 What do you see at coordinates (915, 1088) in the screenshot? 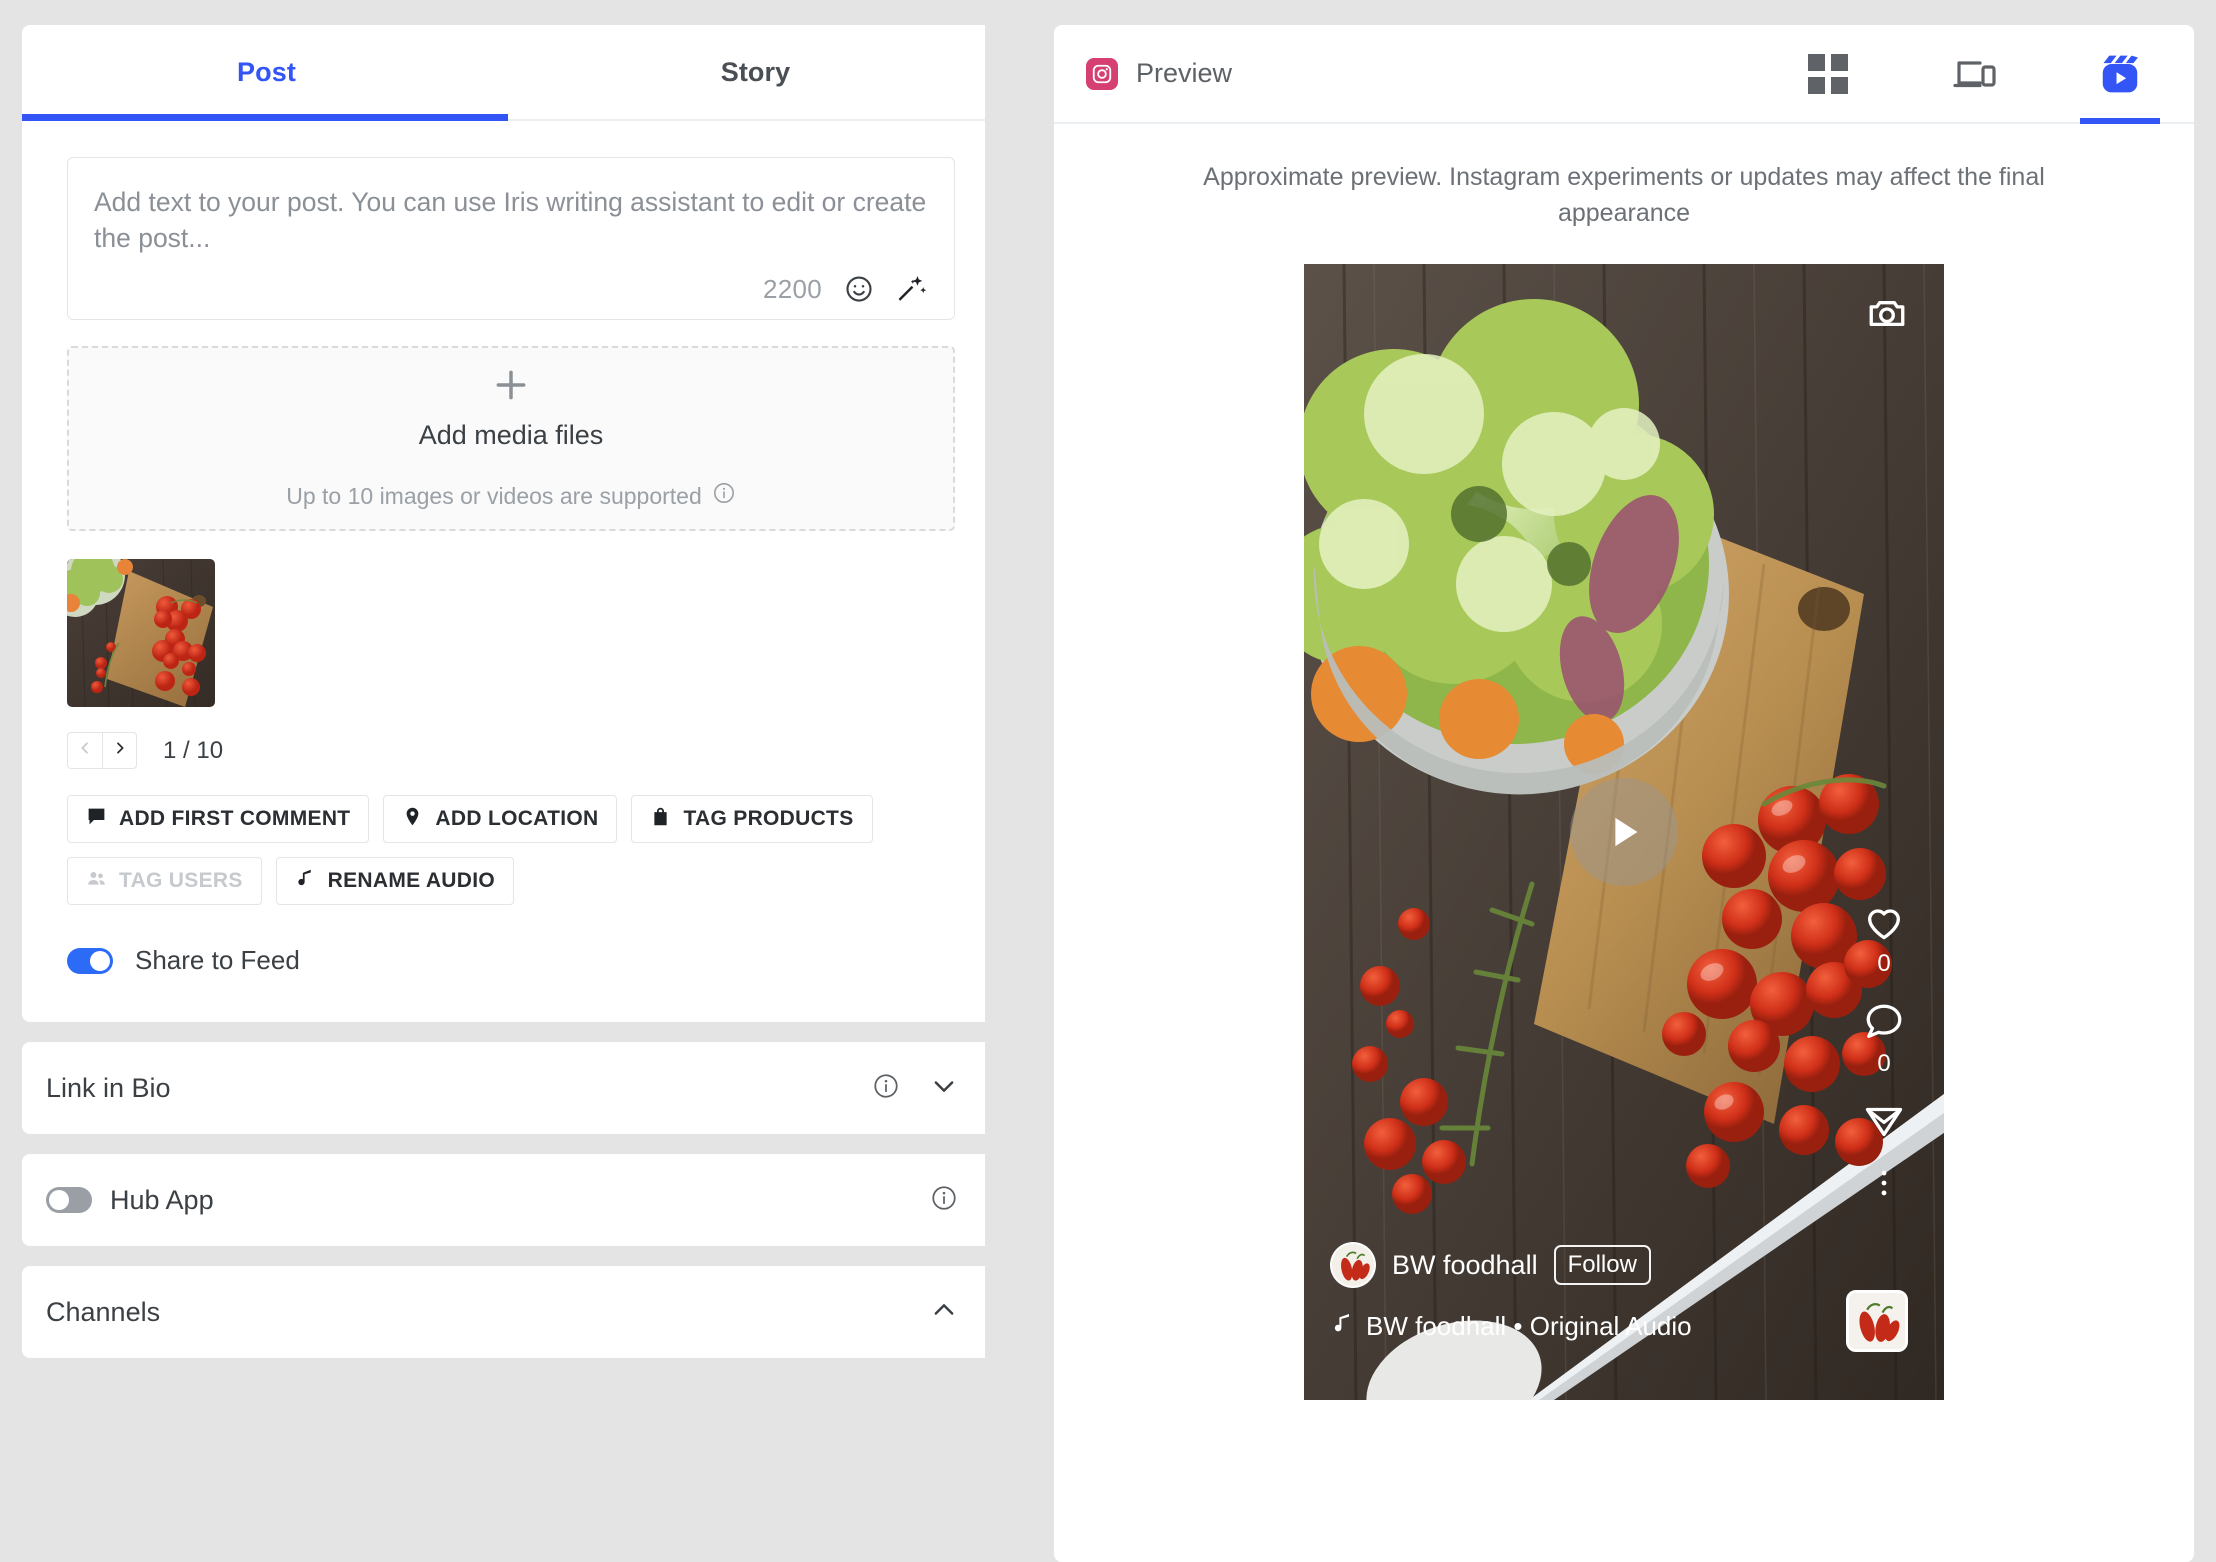
I see `section-link-in-bio-controls` at bounding box center [915, 1088].